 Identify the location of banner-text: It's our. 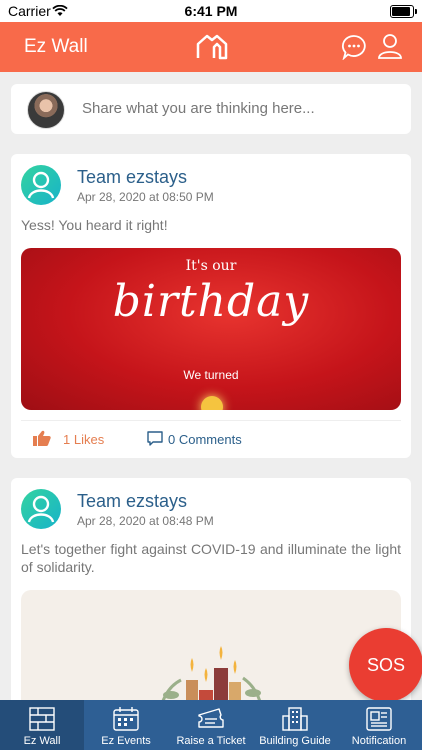
(211, 266).